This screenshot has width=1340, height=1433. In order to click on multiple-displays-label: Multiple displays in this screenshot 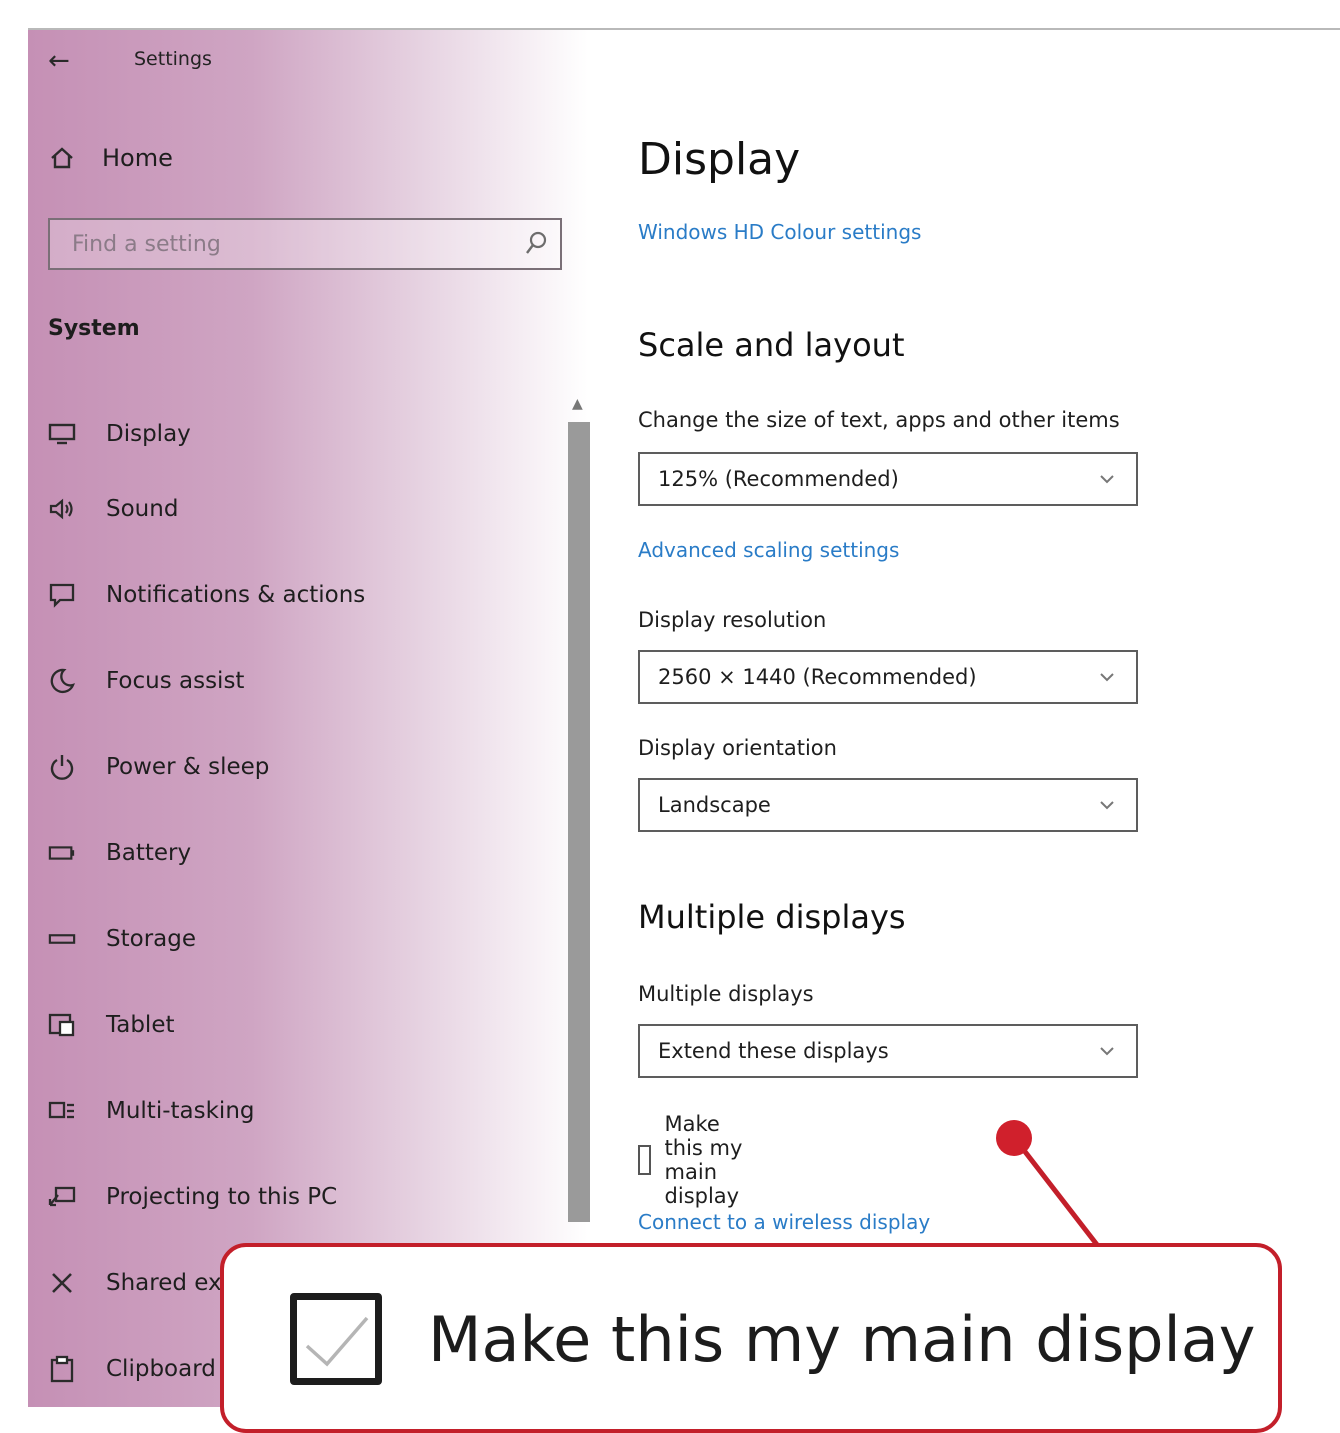, I will do `click(726, 994)`.